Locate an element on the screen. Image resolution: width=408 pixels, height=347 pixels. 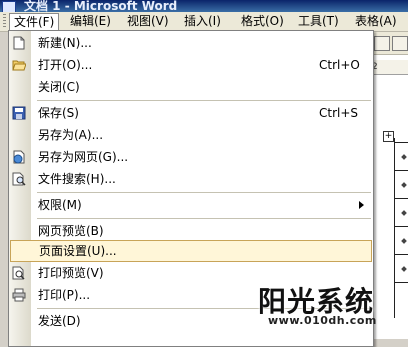
menu-item-shortcut: Ctrl+O is located at coordinates (339, 65).